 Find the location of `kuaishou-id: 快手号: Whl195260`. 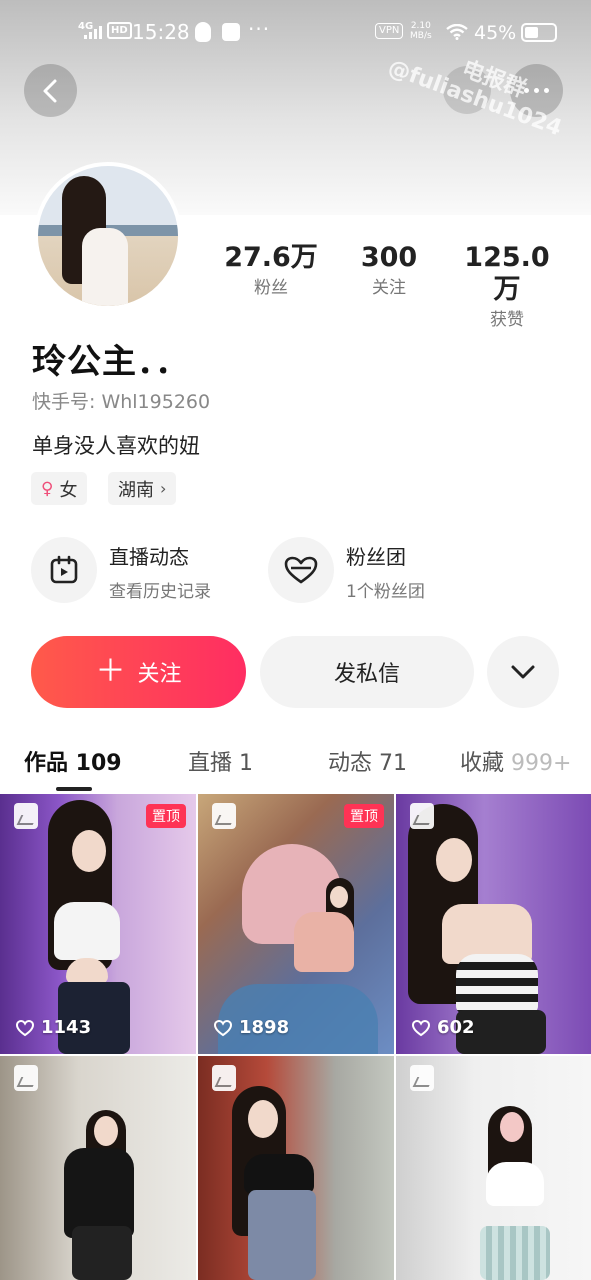

kuaishou-id: 快手号: Whl195260 is located at coordinates (121, 400).